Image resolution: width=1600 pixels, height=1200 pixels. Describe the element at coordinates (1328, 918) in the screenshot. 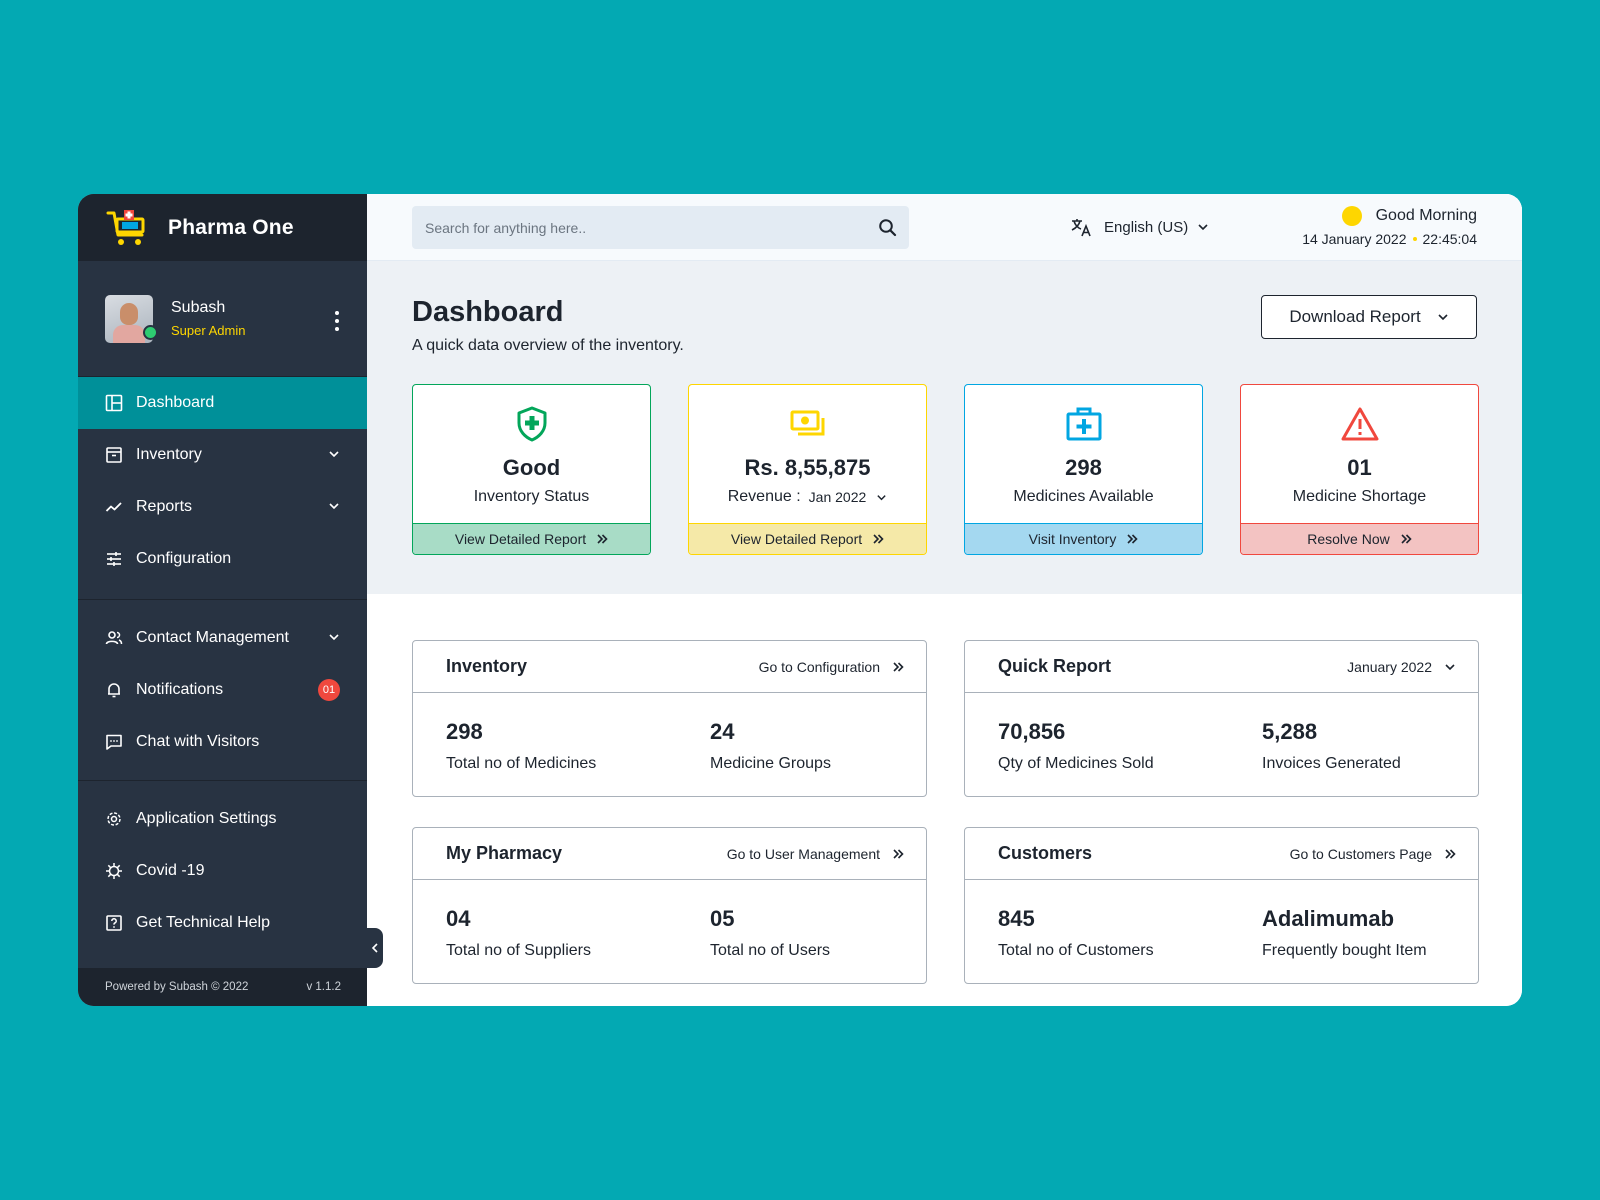

I see `panel-stat-value: Adalimumab` at that location.